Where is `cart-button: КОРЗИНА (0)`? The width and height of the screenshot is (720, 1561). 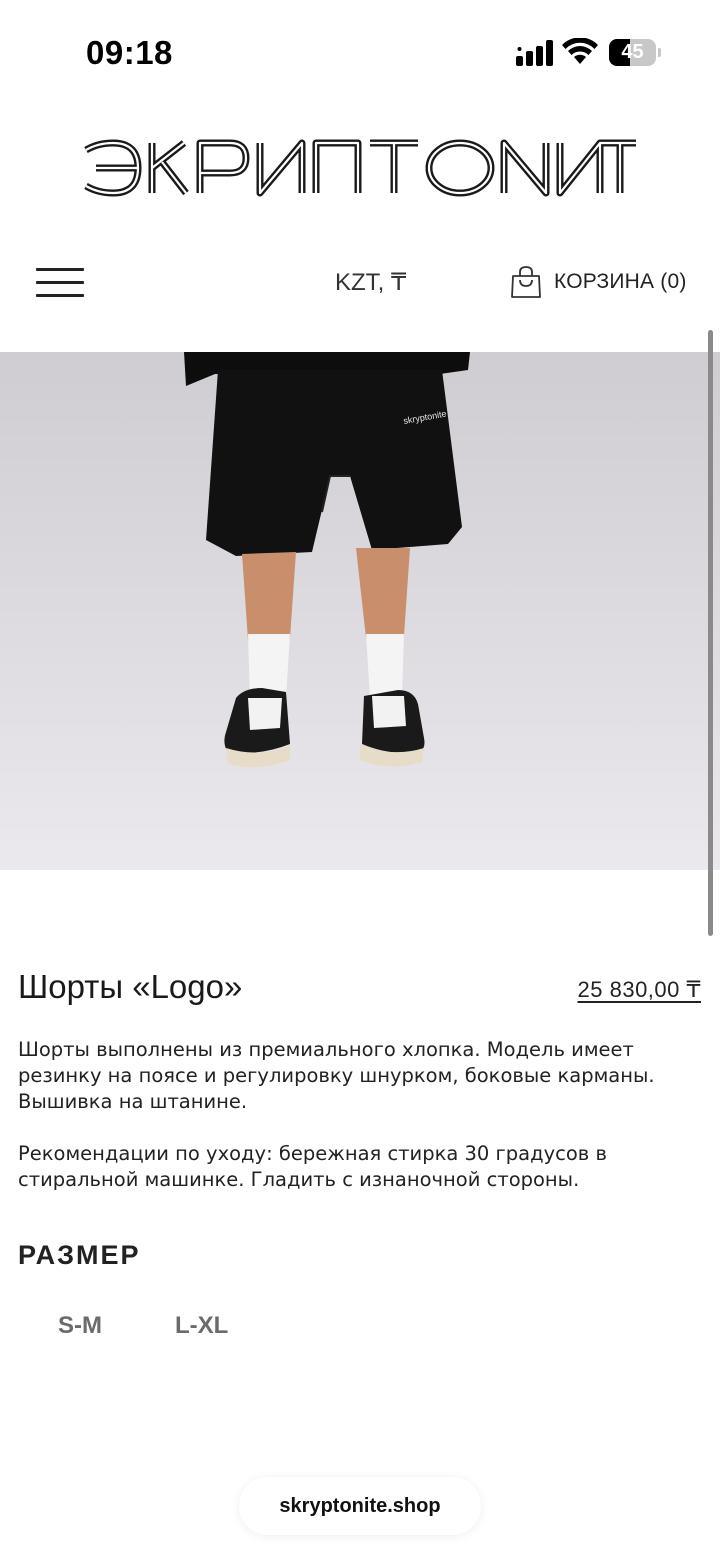 cart-button: КОРЗИНА (0) is located at coordinates (598, 282).